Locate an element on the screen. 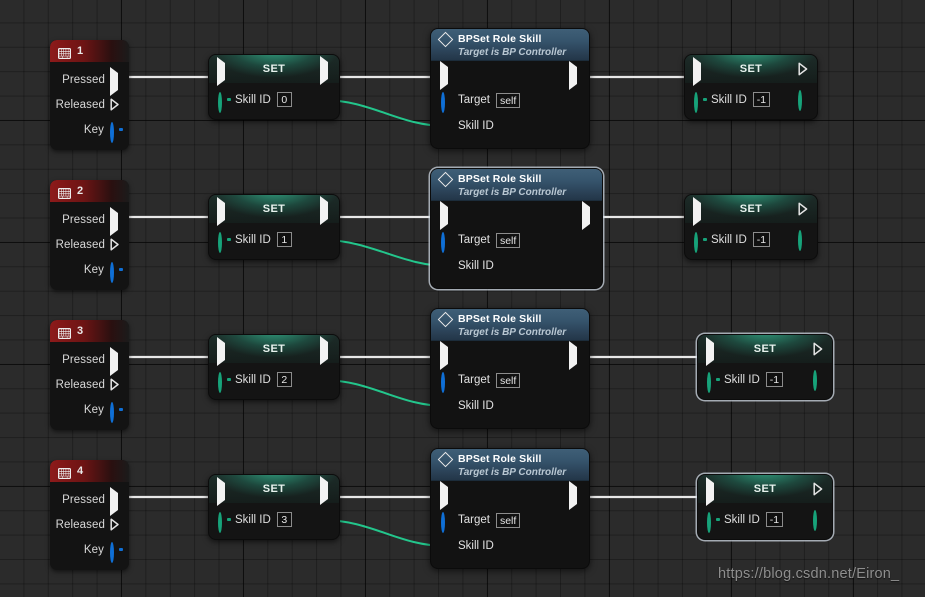  set-variable-node: SET Skill ID 3 is located at coordinates (274, 507).